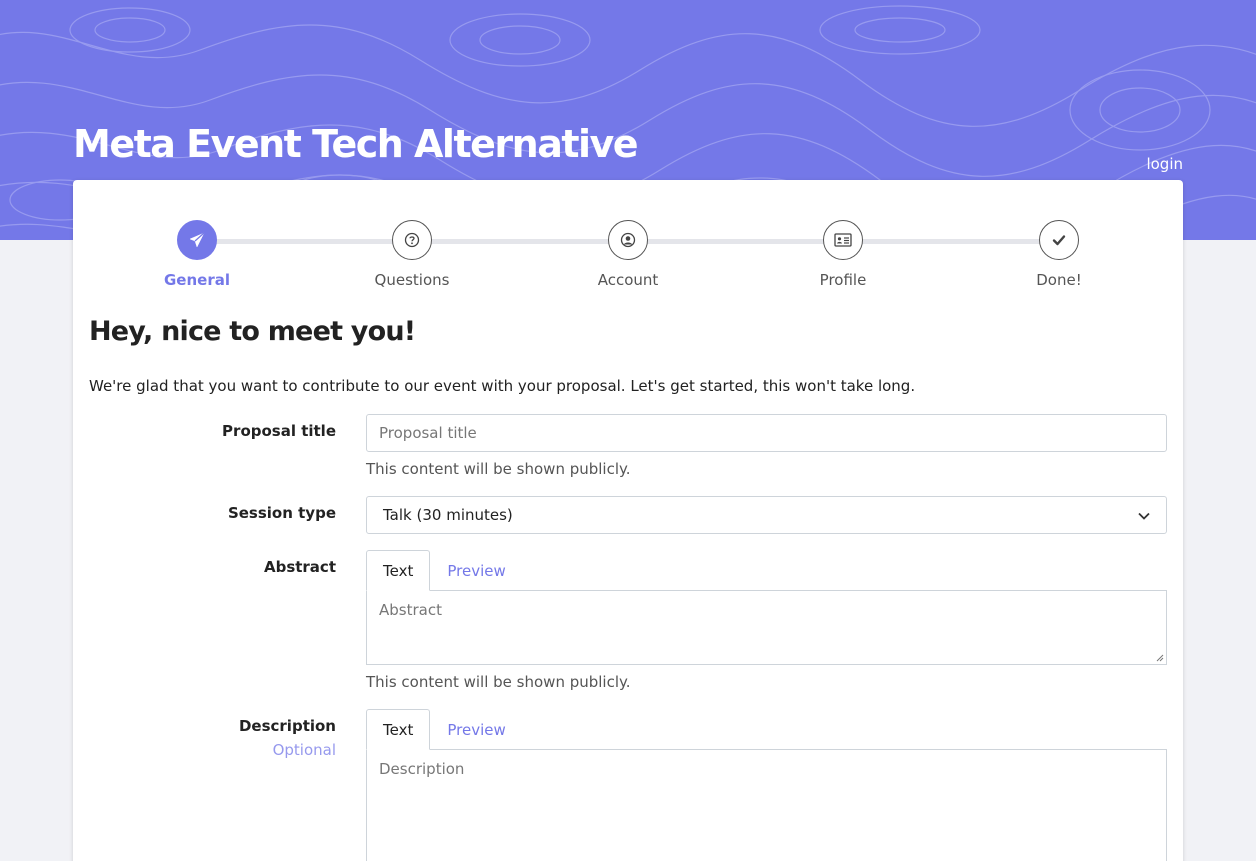 This screenshot has width=1256, height=861. What do you see at coordinates (197, 280) in the screenshot?
I see `step-label: General` at bounding box center [197, 280].